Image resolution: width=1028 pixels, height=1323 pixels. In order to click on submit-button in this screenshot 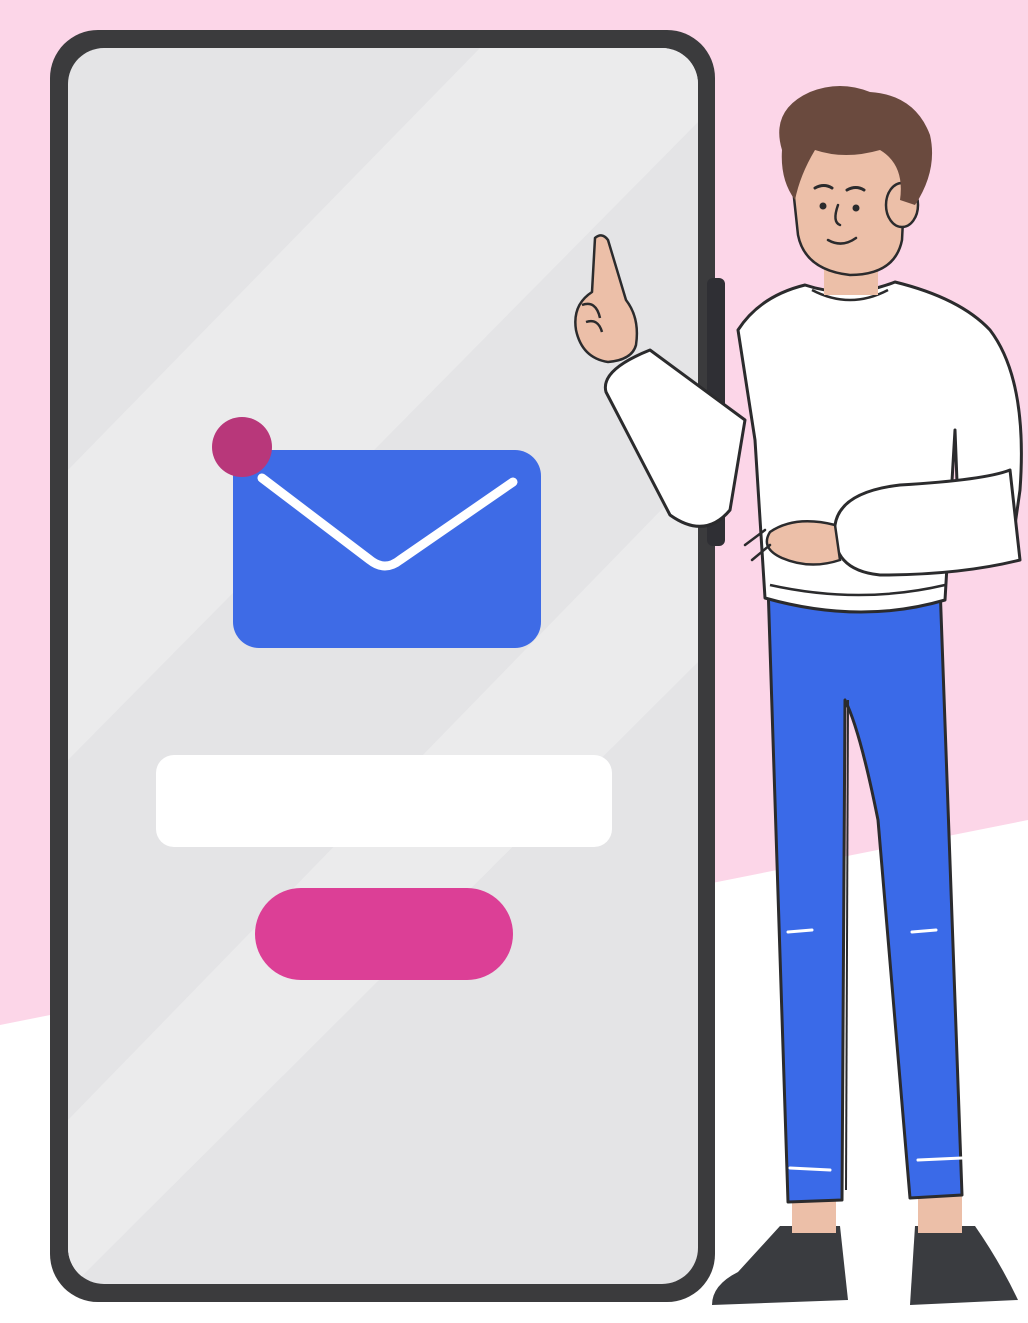, I will do `click(384, 934)`.